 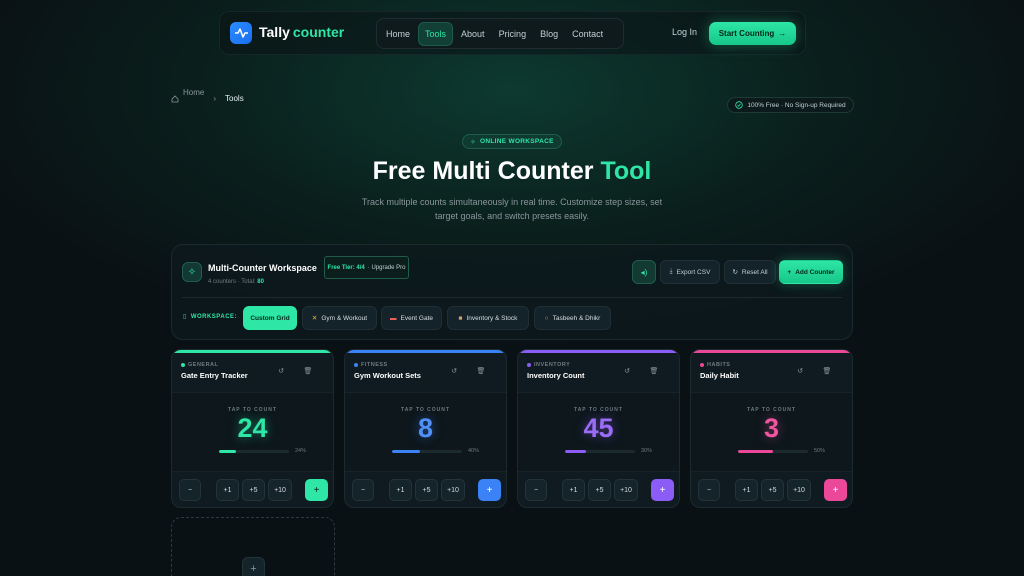 I want to click on page-title: Free Multi Counter Tool, so click(x=512, y=171).